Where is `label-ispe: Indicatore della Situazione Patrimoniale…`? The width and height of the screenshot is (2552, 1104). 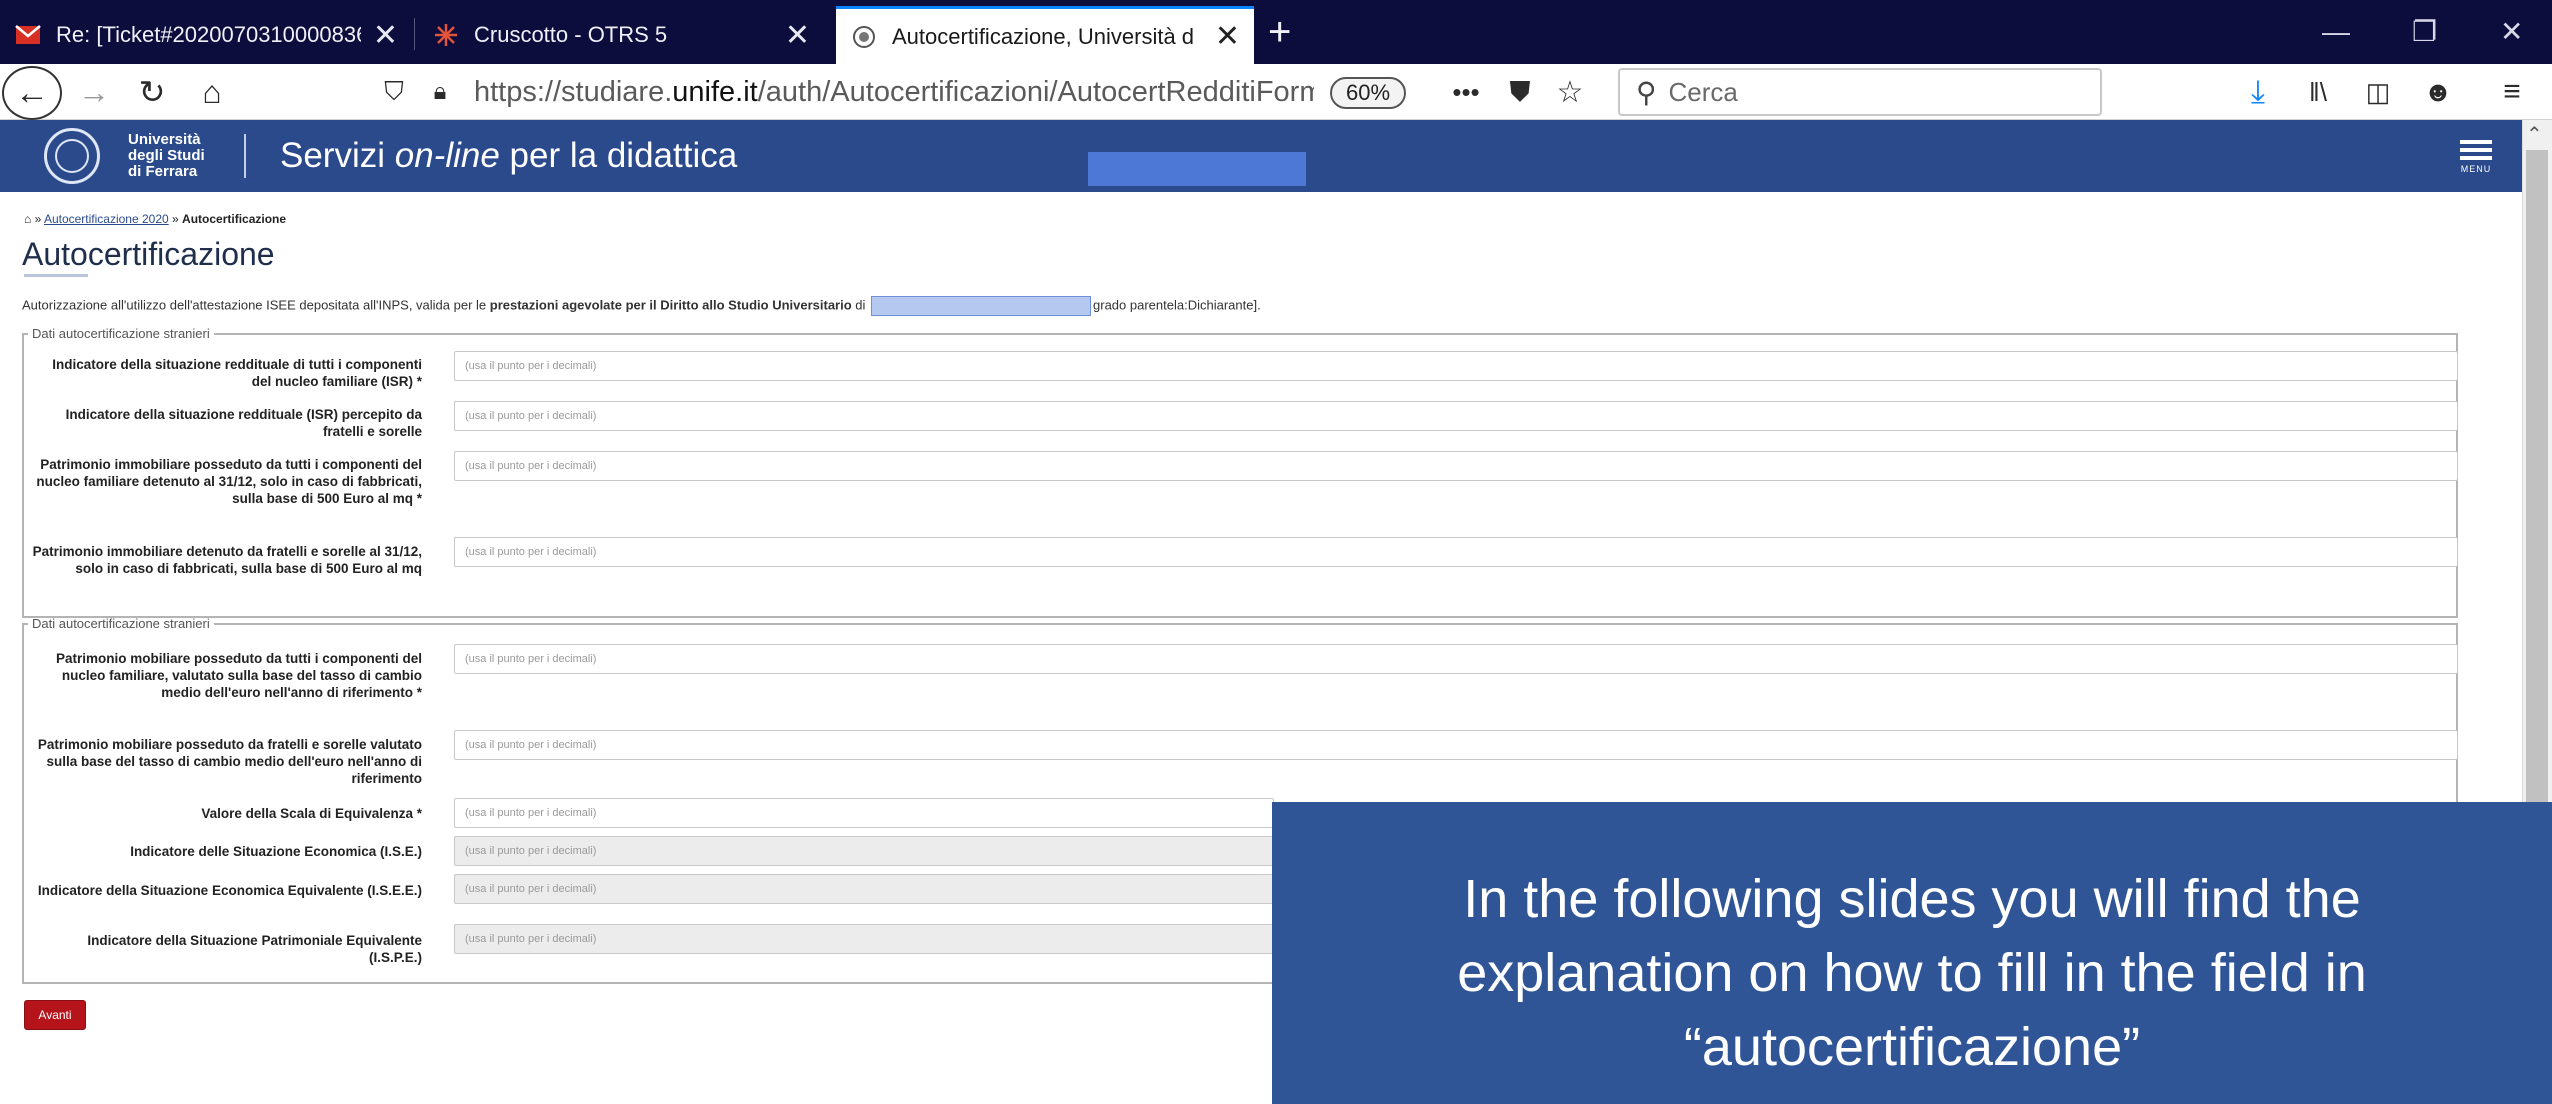 label-ispe: Indicatore della Situazione Patrimoniale… is located at coordinates (254, 949).